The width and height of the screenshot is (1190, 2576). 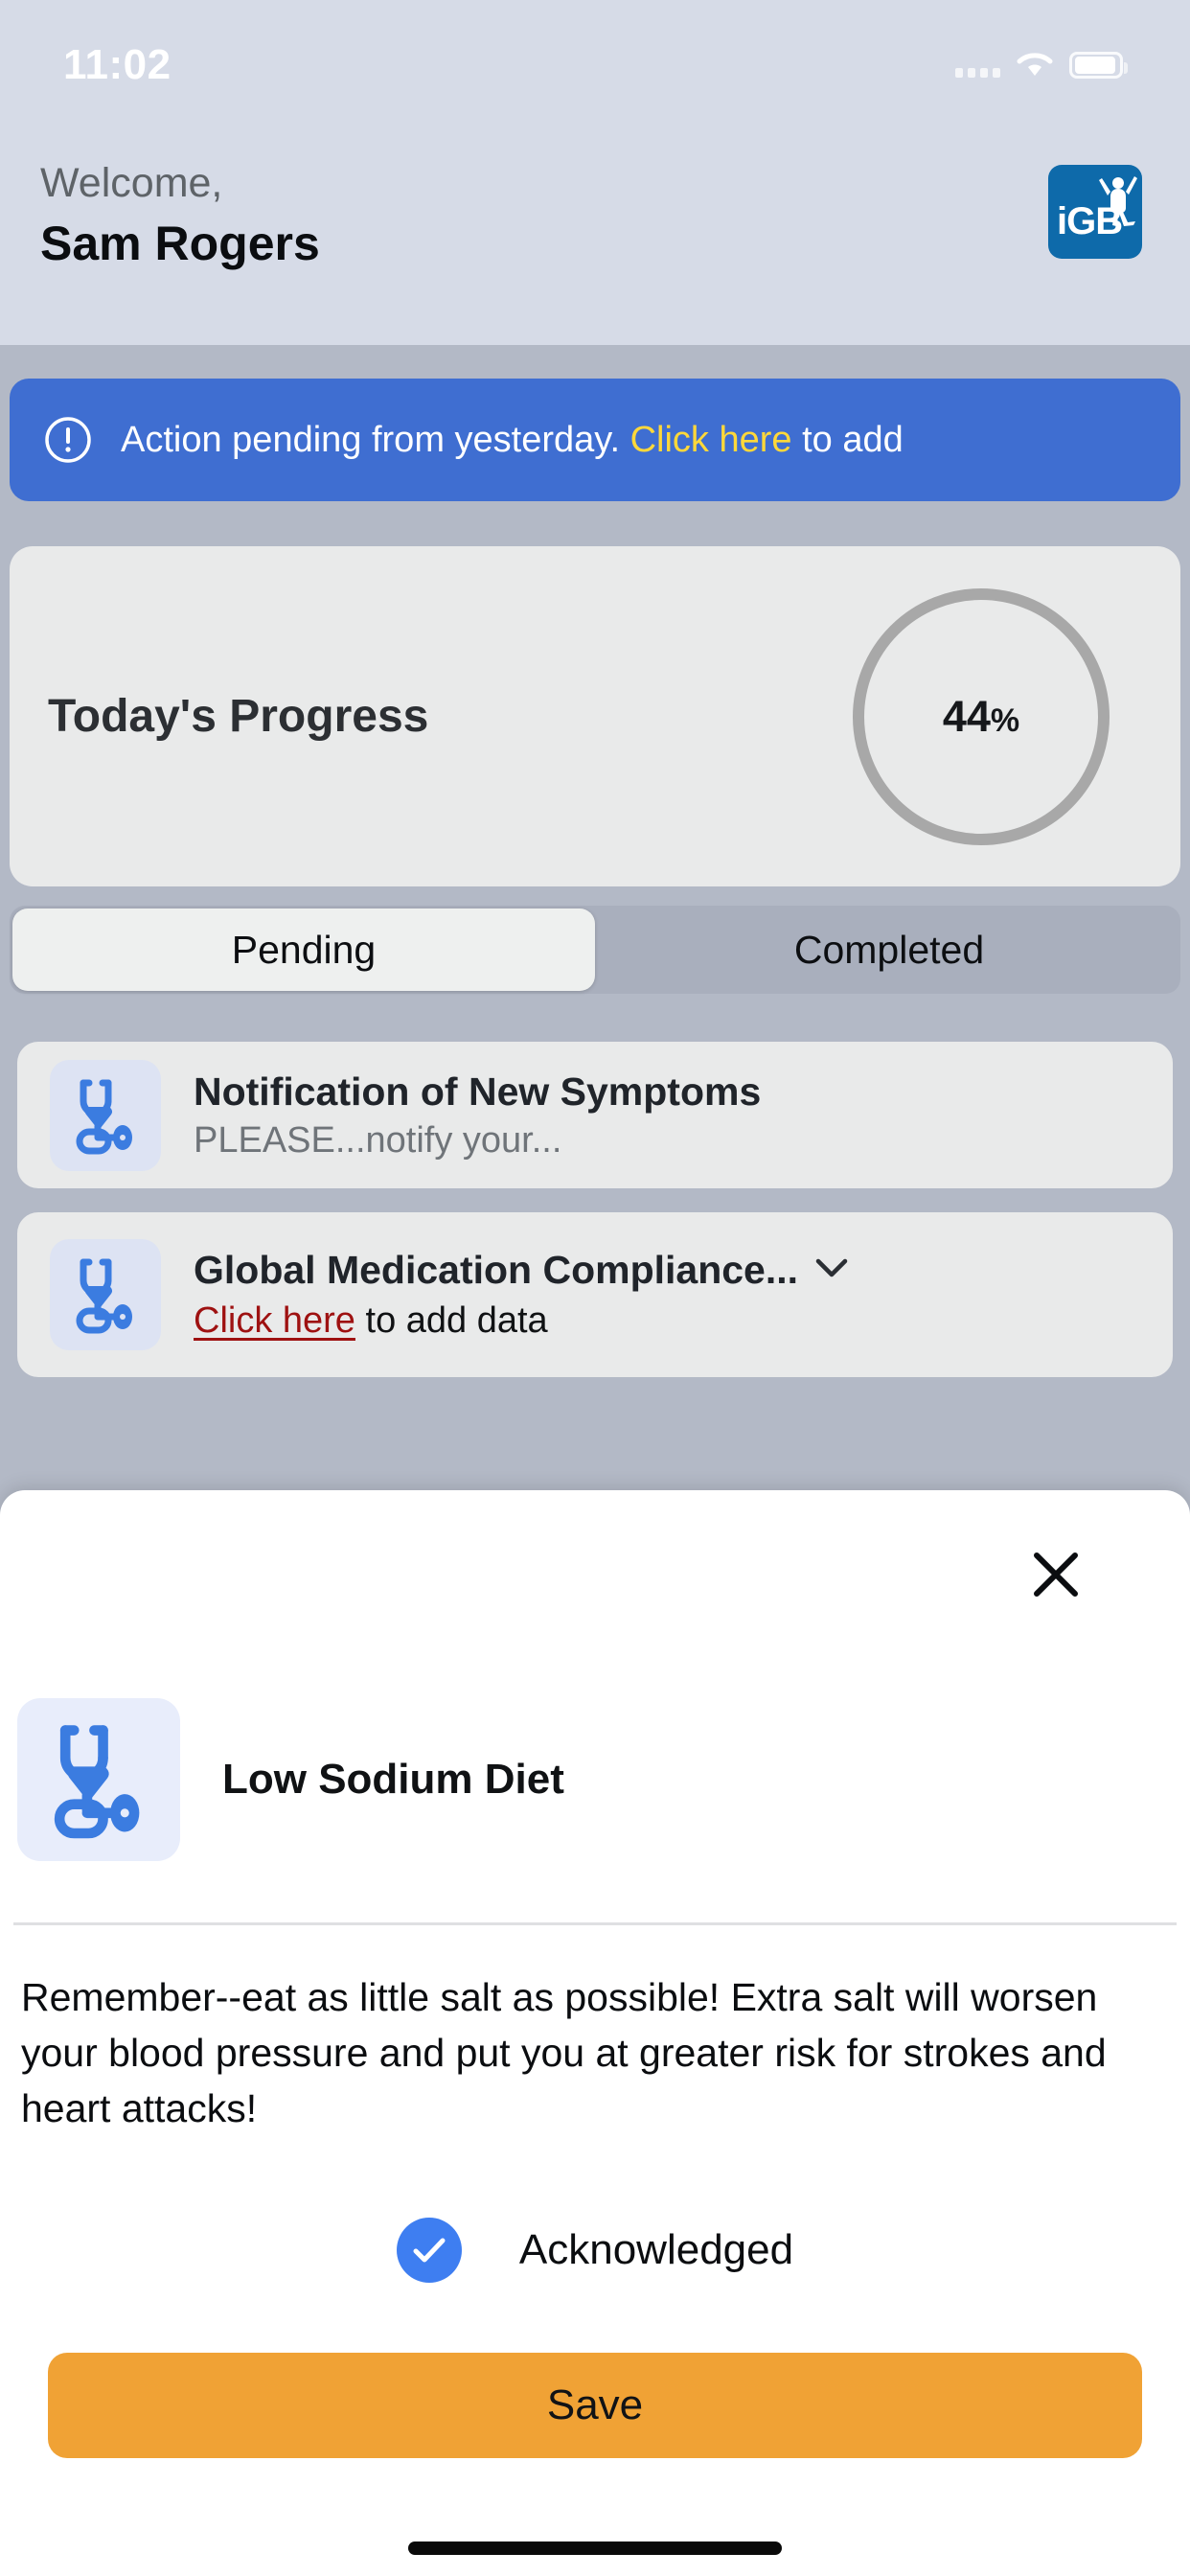 What do you see at coordinates (180, 215) in the screenshot?
I see `welcome-text-group: Welcome, Sam Rogers` at bounding box center [180, 215].